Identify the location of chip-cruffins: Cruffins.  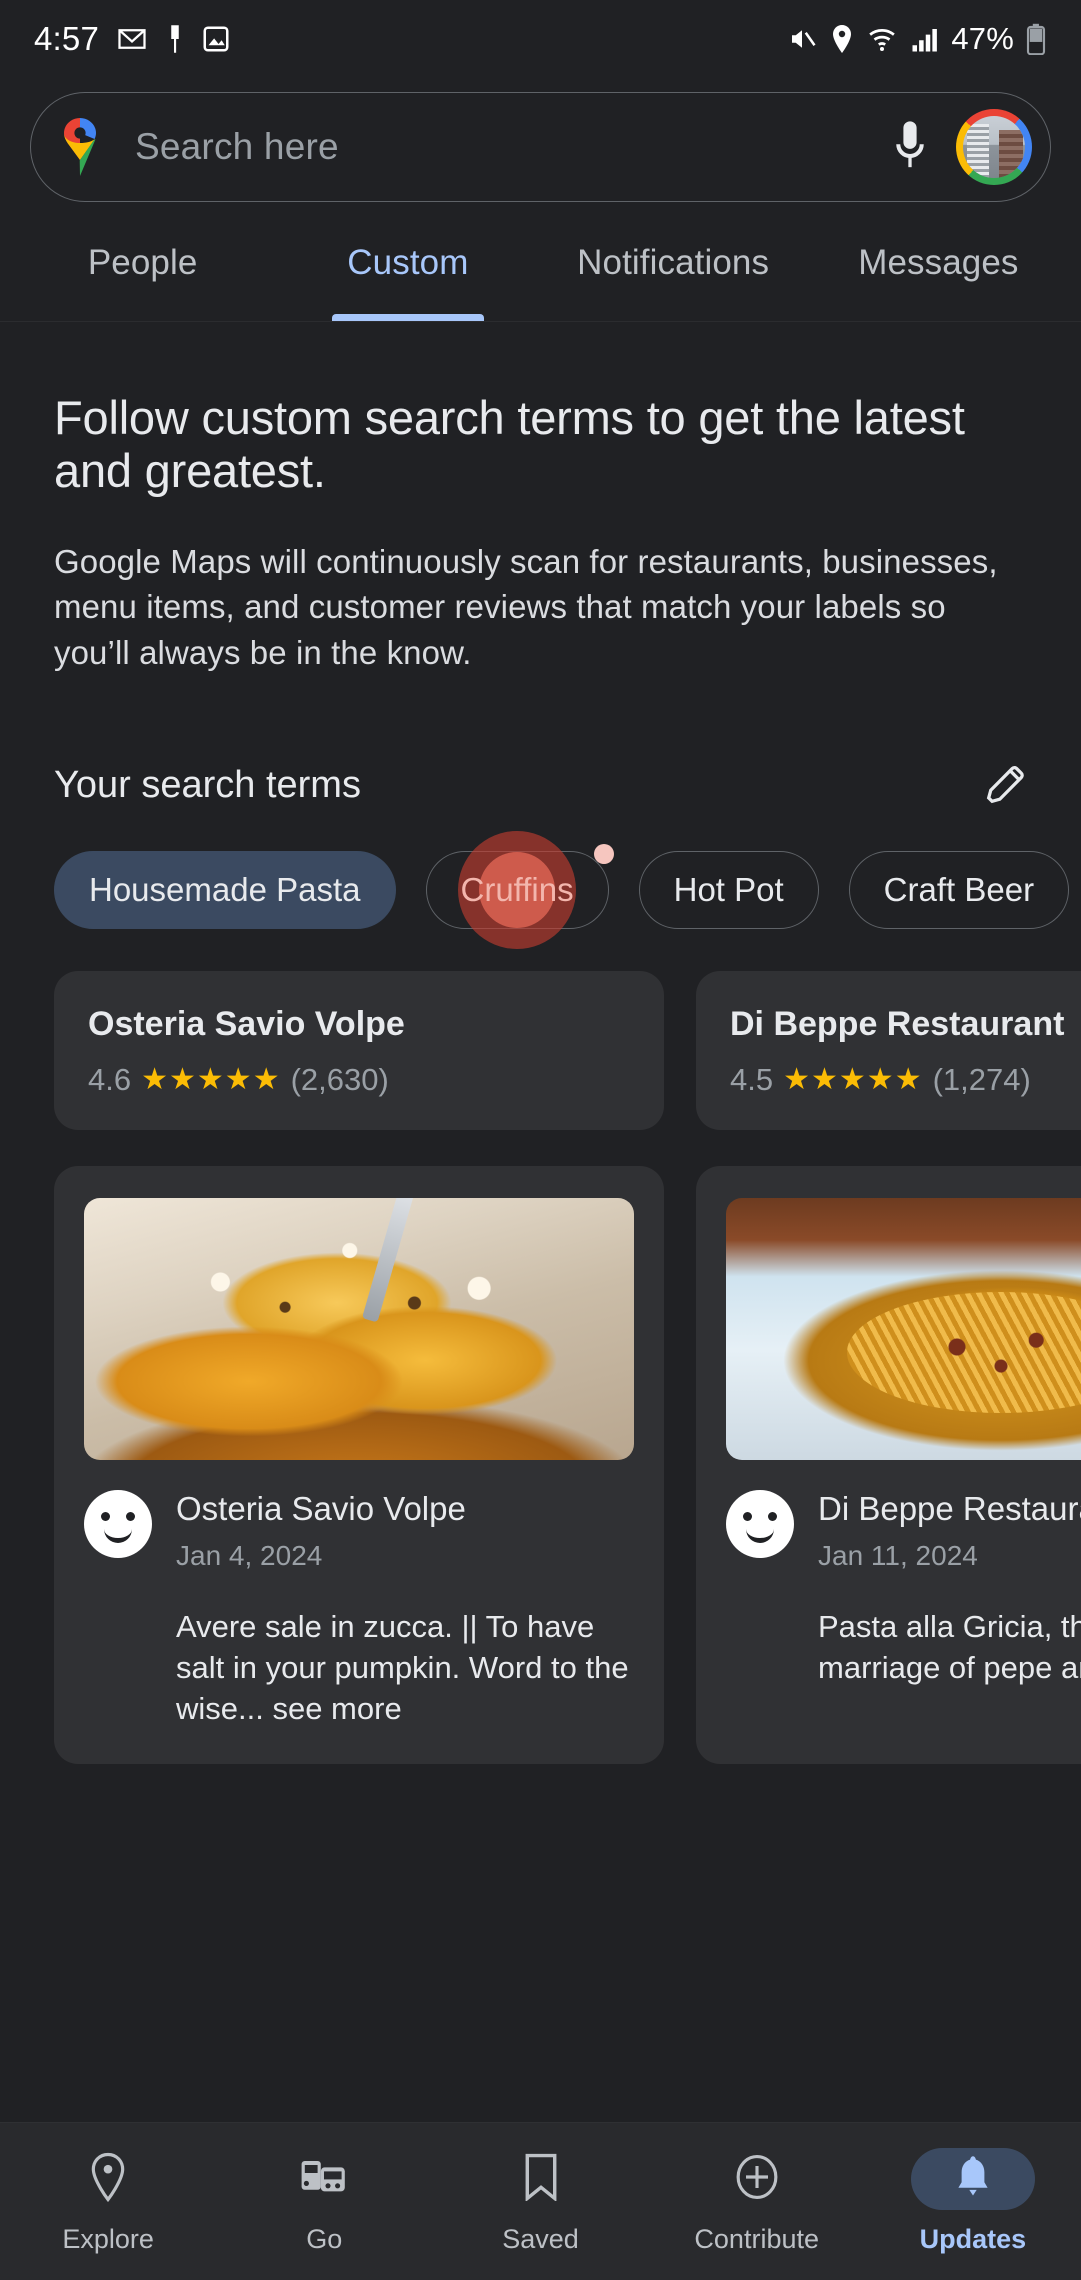
(519, 889).